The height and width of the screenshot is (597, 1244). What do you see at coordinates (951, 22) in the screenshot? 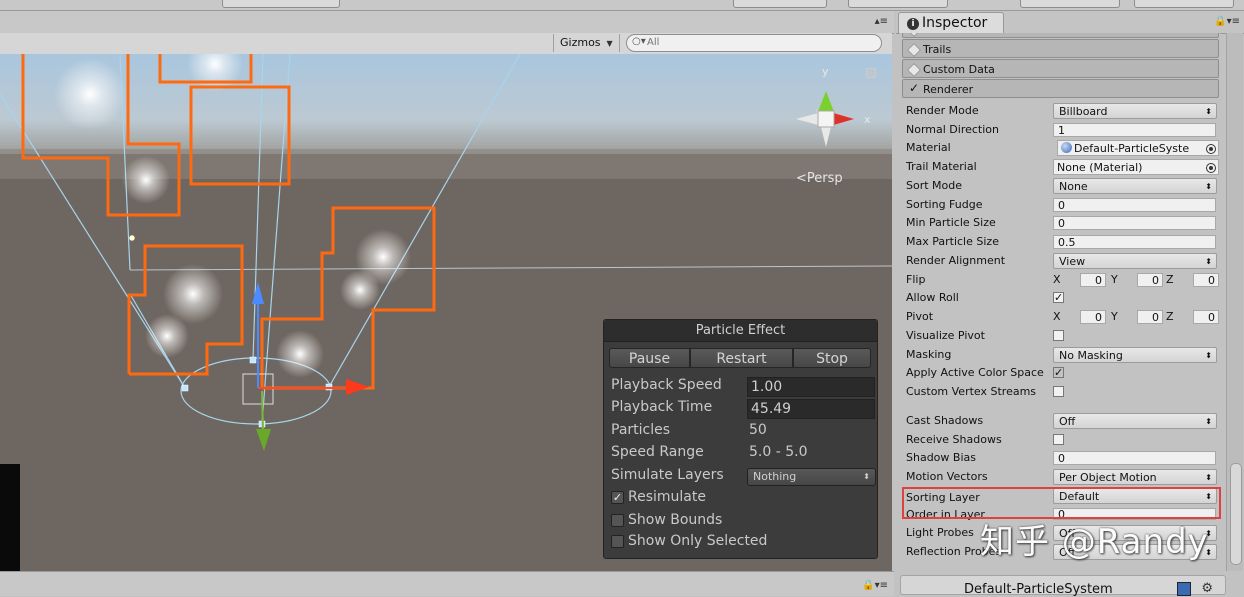
I see `inspector-tab: i Inspector` at bounding box center [951, 22].